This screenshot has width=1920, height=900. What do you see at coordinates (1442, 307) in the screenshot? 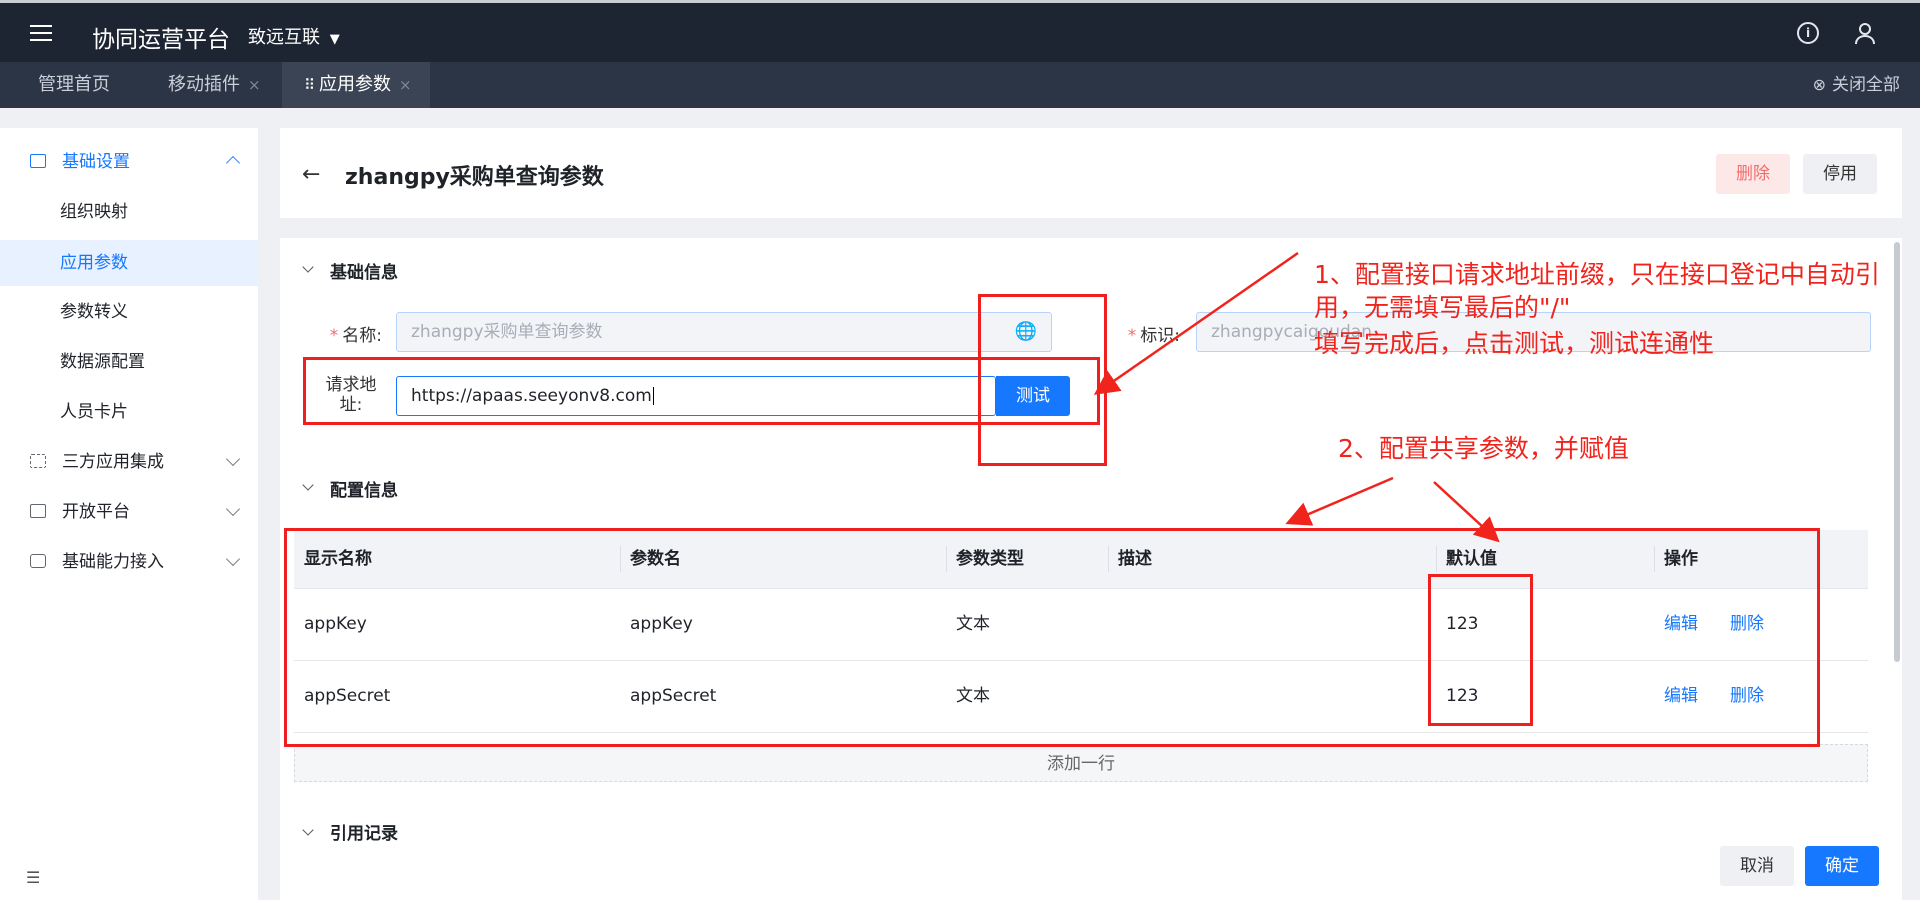
I see `annotation-note-1-line-2: 用，无需填写最后的"/"` at bounding box center [1442, 307].